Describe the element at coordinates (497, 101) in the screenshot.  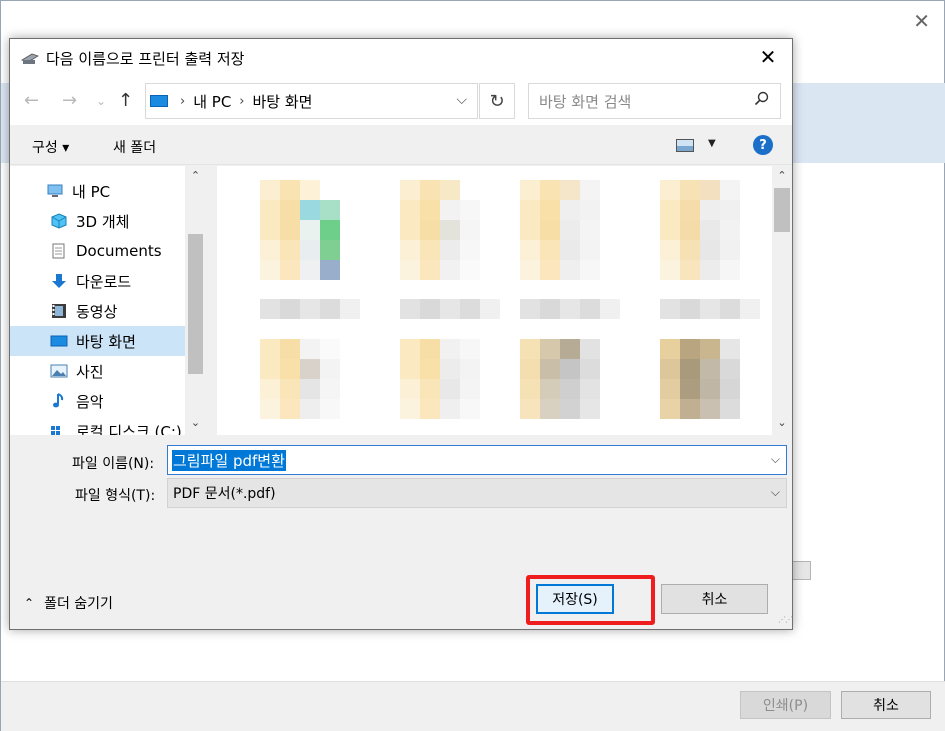
I see `refresh-icon: ↻` at that location.